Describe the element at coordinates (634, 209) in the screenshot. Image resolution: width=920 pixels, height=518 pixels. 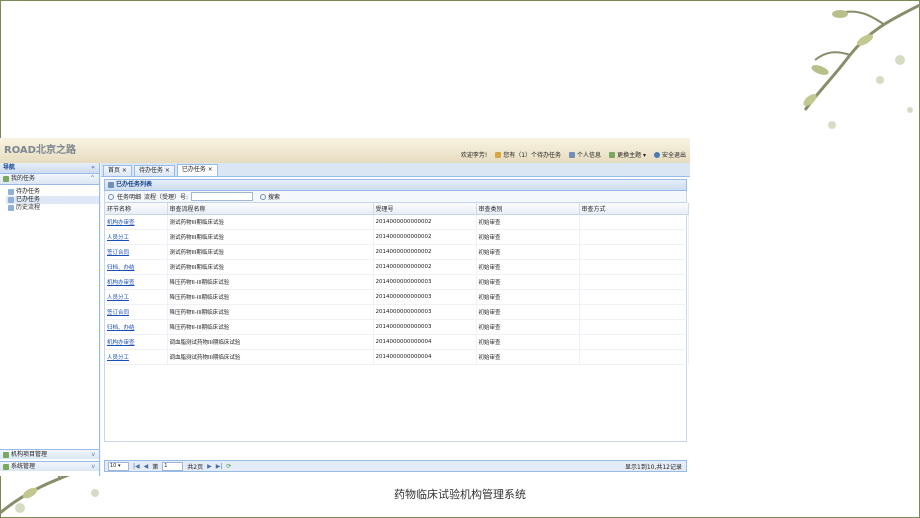
I see `column-header: 审查方式` at that location.